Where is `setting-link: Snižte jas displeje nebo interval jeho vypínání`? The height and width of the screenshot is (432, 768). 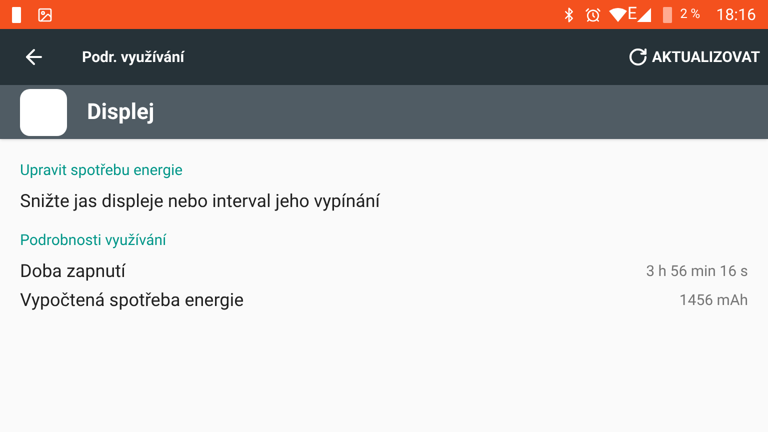 setting-link: Snižte jas displeje nebo interval jeho vypínání is located at coordinates (384, 201).